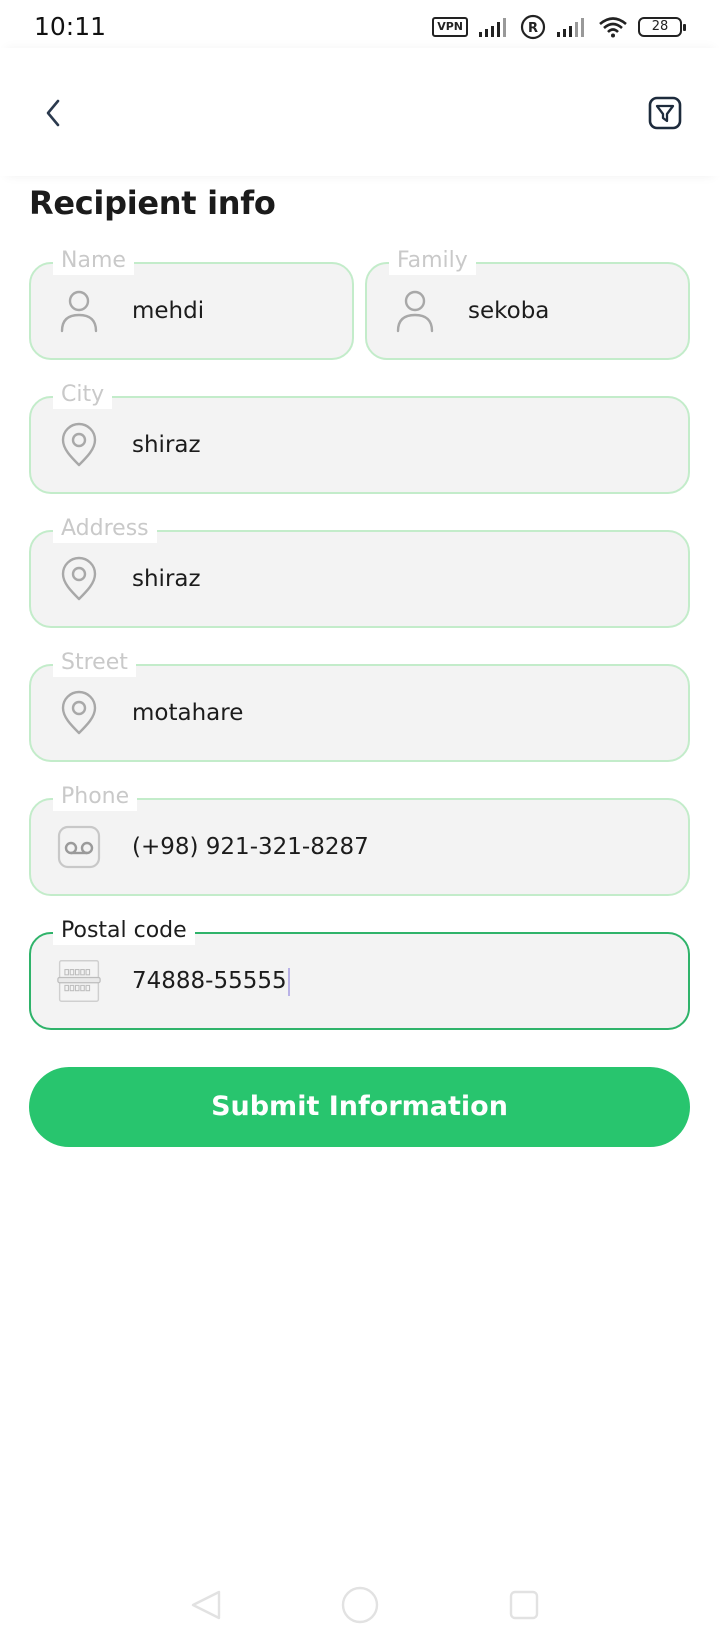 The width and height of the screenshot is (720, 1650). I want to click on nav-home-button, so click(360, 1605).